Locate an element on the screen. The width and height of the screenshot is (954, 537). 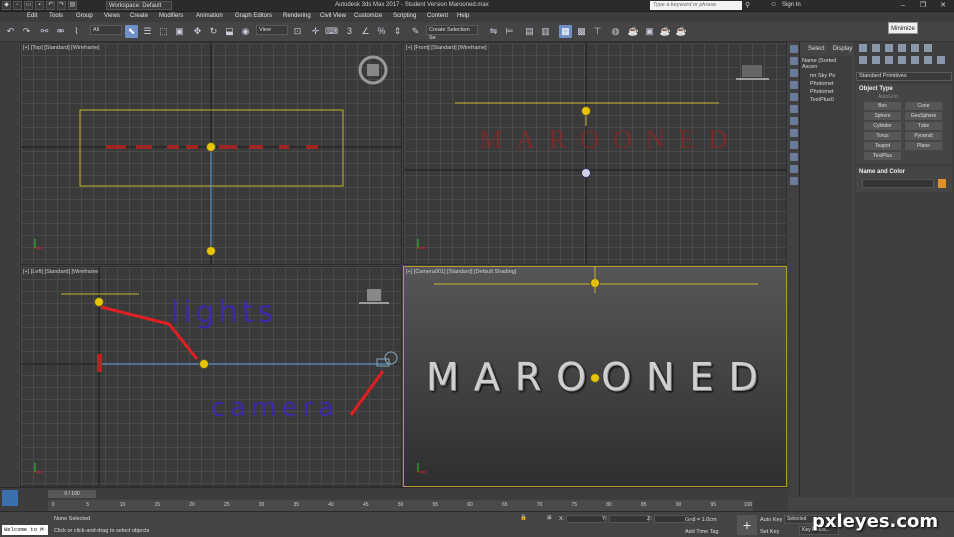
menu-animation: Animation is located at coordinates (209, 16).